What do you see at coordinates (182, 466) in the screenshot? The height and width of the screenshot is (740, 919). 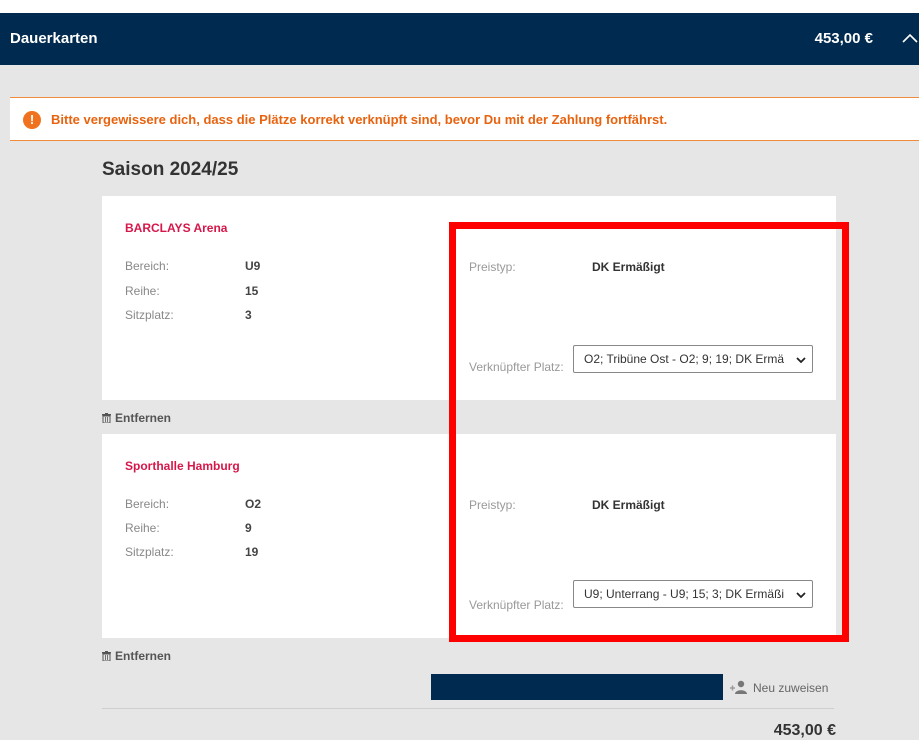 I see `venue-name: Sporthalle Hamburg` at bounding box center [182, 466].